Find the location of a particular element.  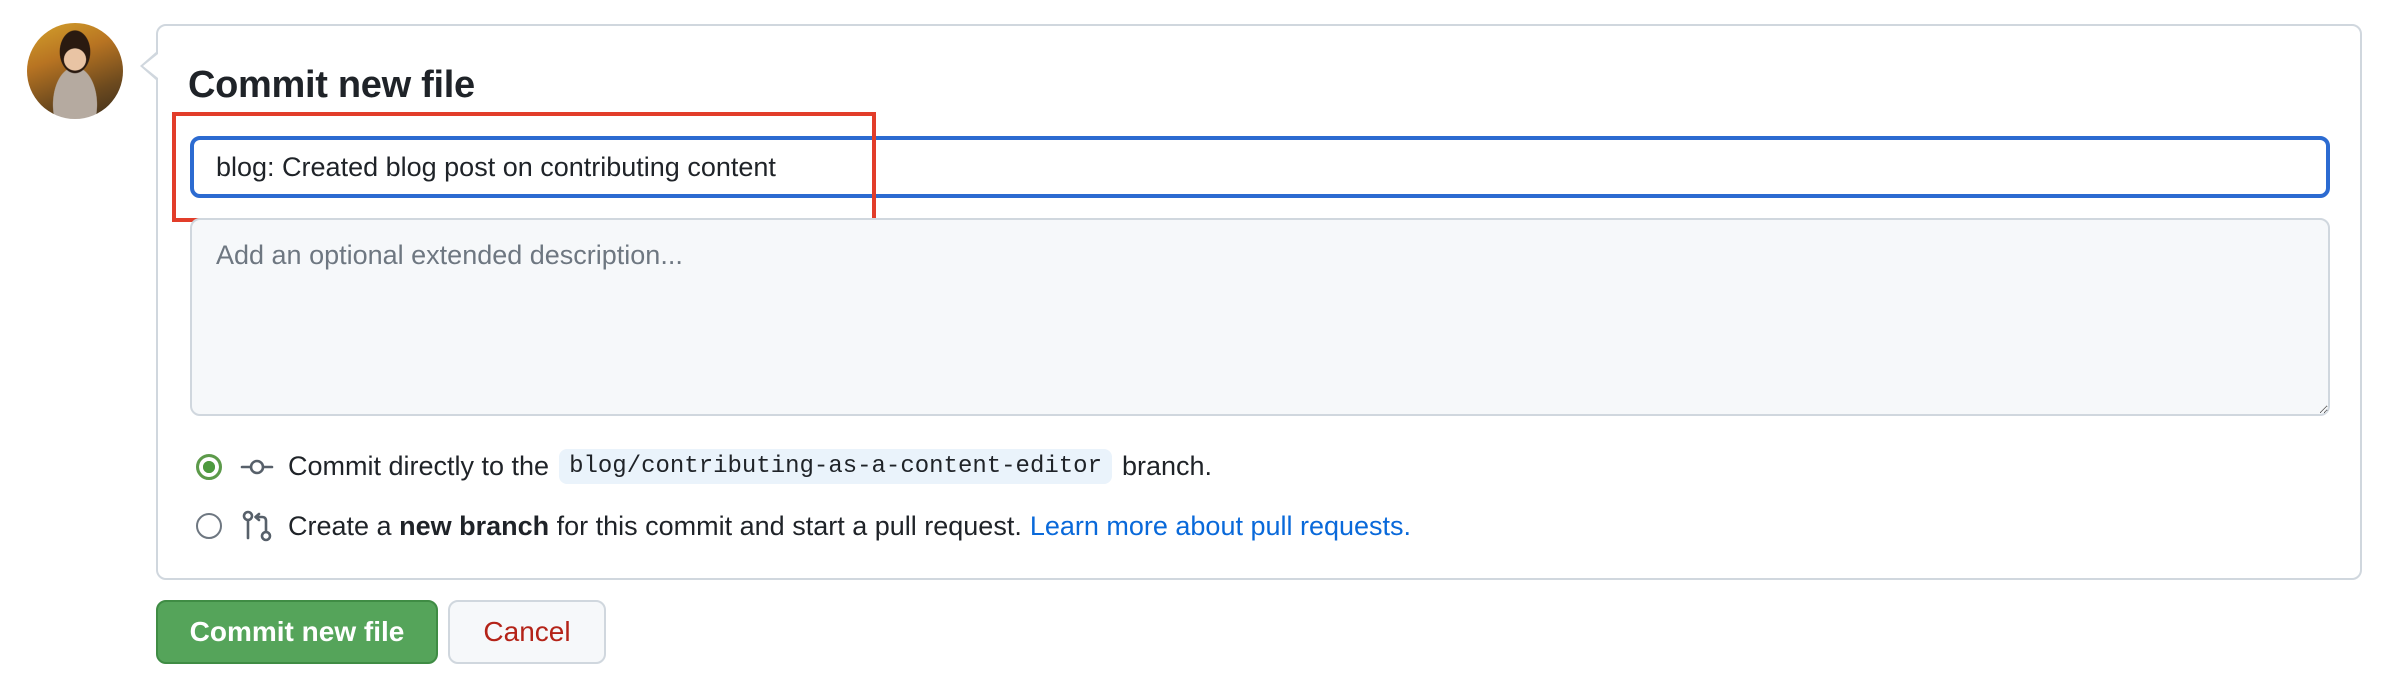

new-branch-prefix: Create a is located at coordinates (340, 525).